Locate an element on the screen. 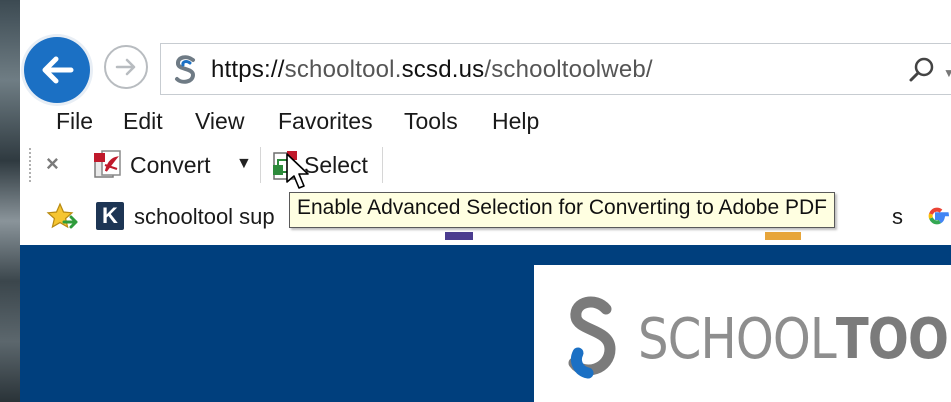  pdf-toolbar: × Convert ▼ Select is located at coordinates (485, 165).